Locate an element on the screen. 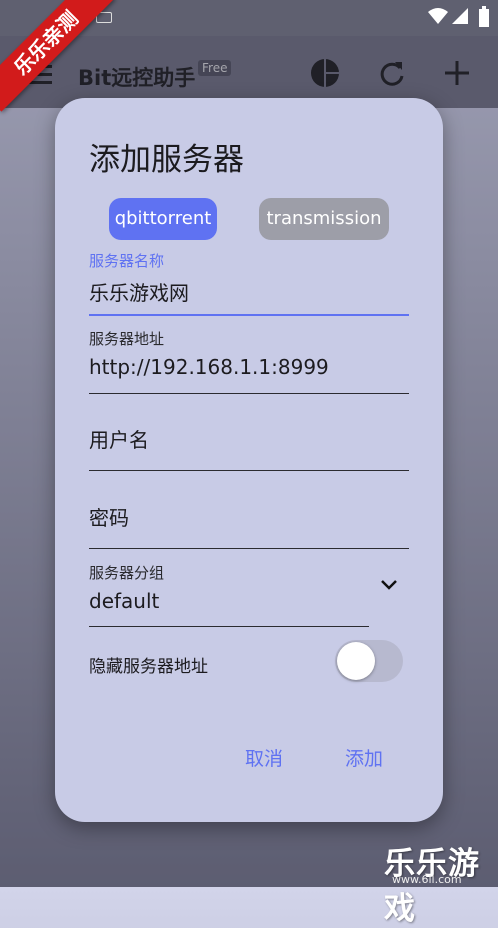 This screenshot has height=928, width=498. hide-address-label: 隐藏服务器地址 is located at coordinates (148, 667).